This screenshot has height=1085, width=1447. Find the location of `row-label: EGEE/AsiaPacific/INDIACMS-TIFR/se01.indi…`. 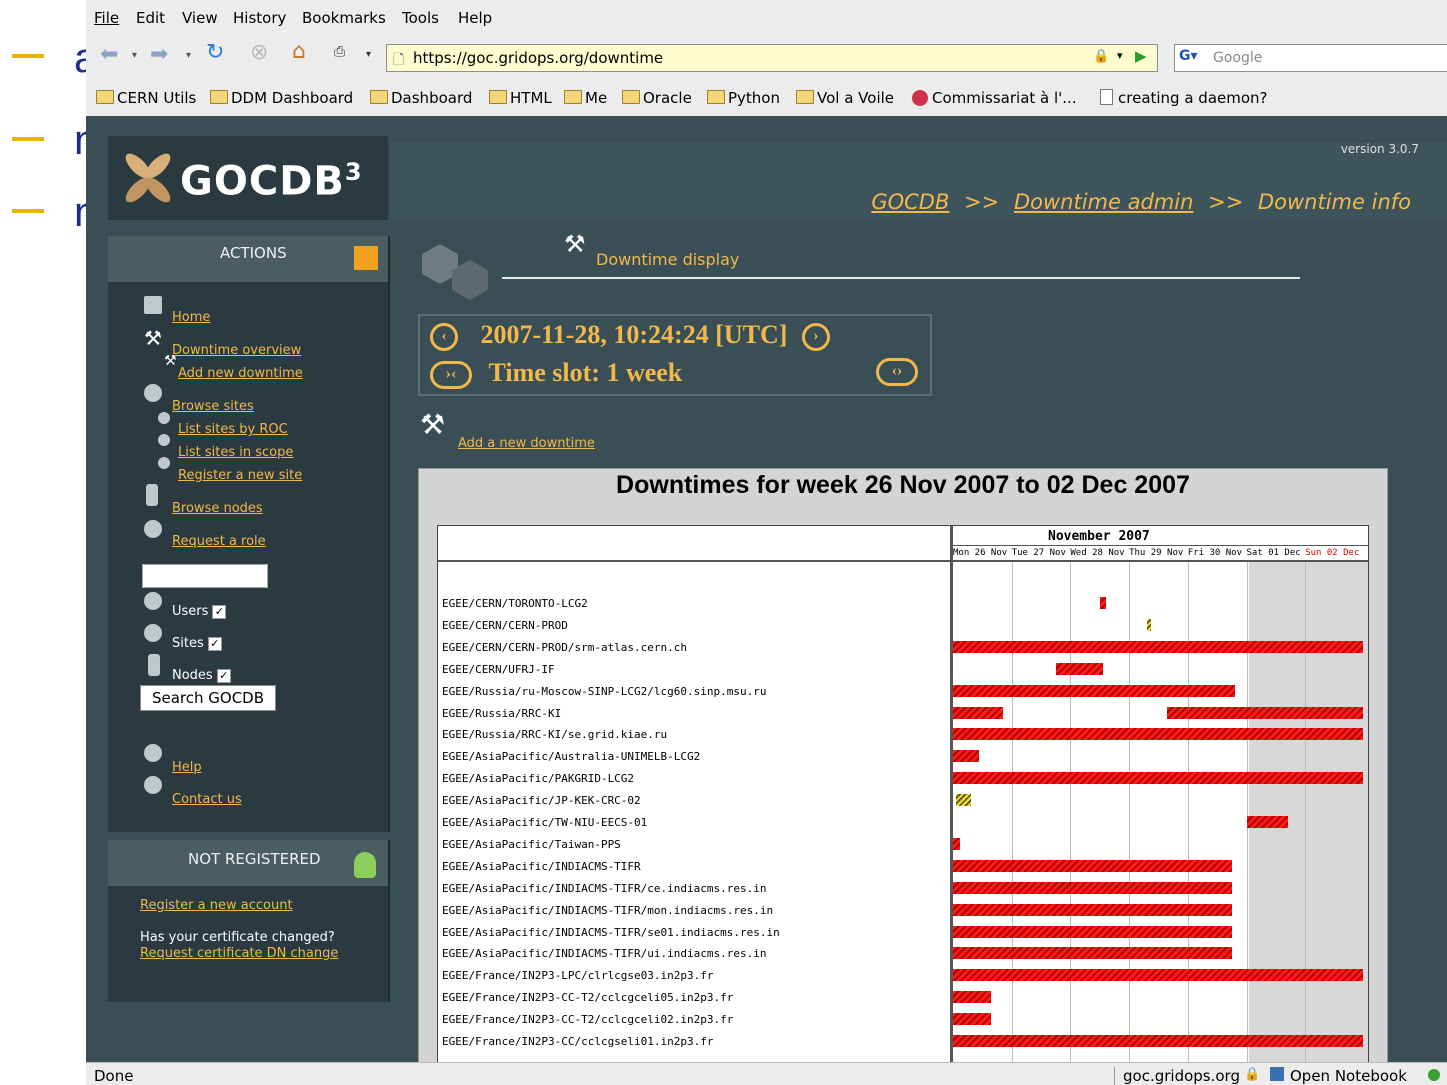

row-label: EGEE/AsiaPacific/INDIACMS-TIFR/se01.indi… is located at coordinates (611, 932).